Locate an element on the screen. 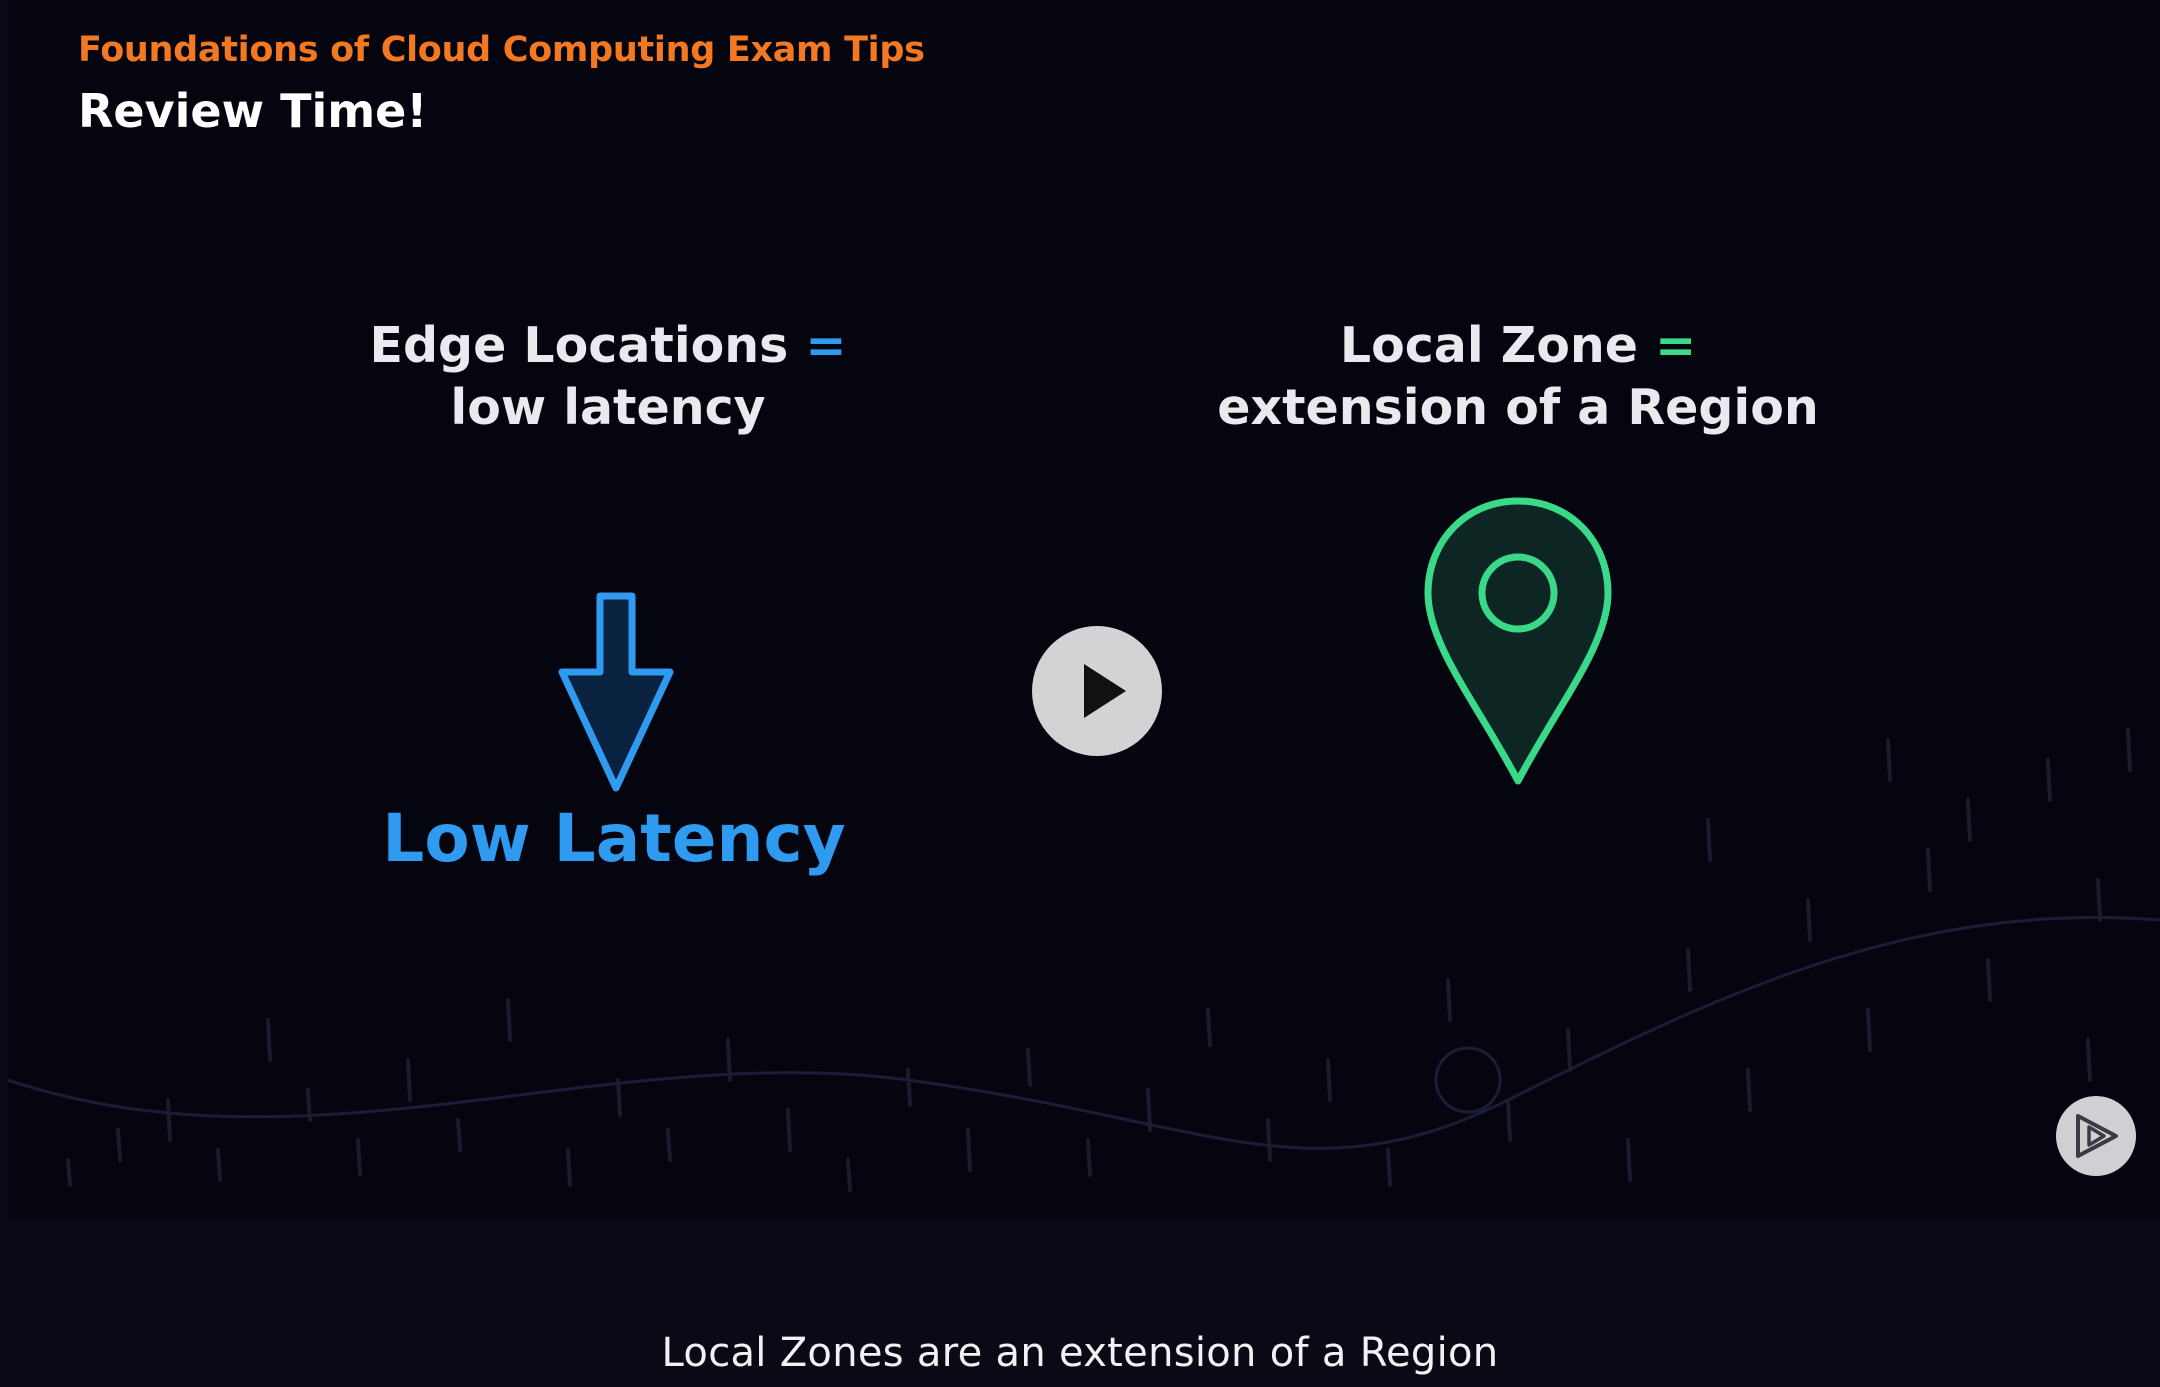 The height and width of the screenshot is (1387, 2160). low-latency-label: Low Latency is located at coordinates (614, 838).